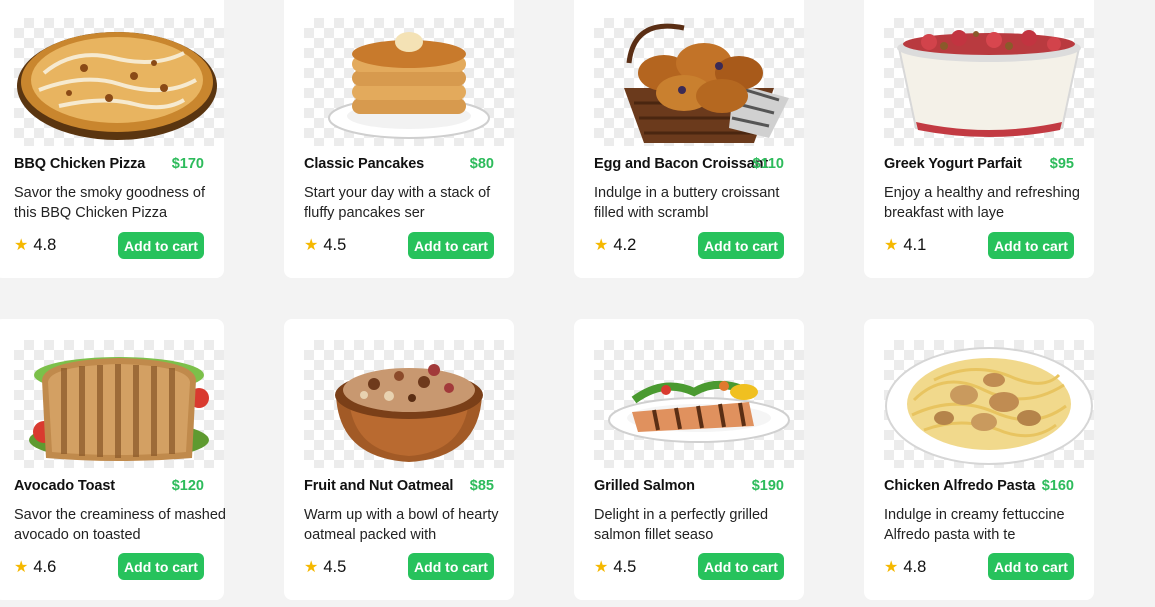  I want to click on product-price: $95, so click(1061, 164).